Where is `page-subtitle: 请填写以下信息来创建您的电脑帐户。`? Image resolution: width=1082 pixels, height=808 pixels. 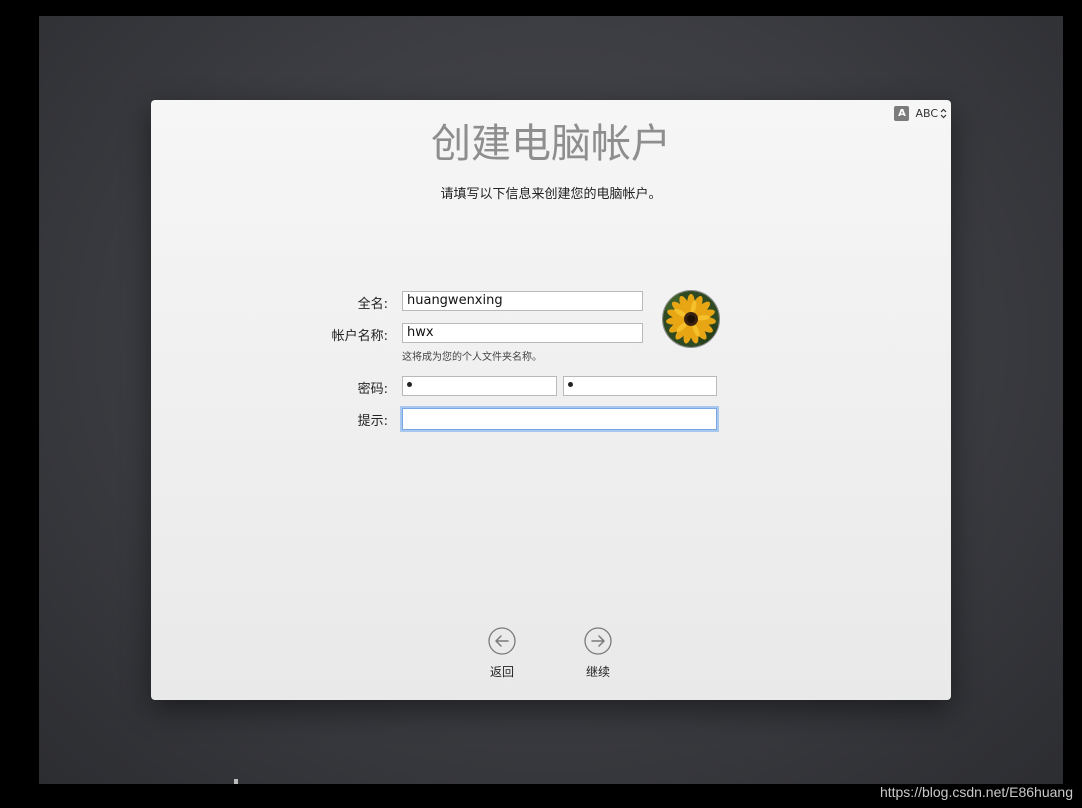 page-subtitle: 请填写以下信息来创建您的电脑帐户。 is located at coordinates (551, 194).